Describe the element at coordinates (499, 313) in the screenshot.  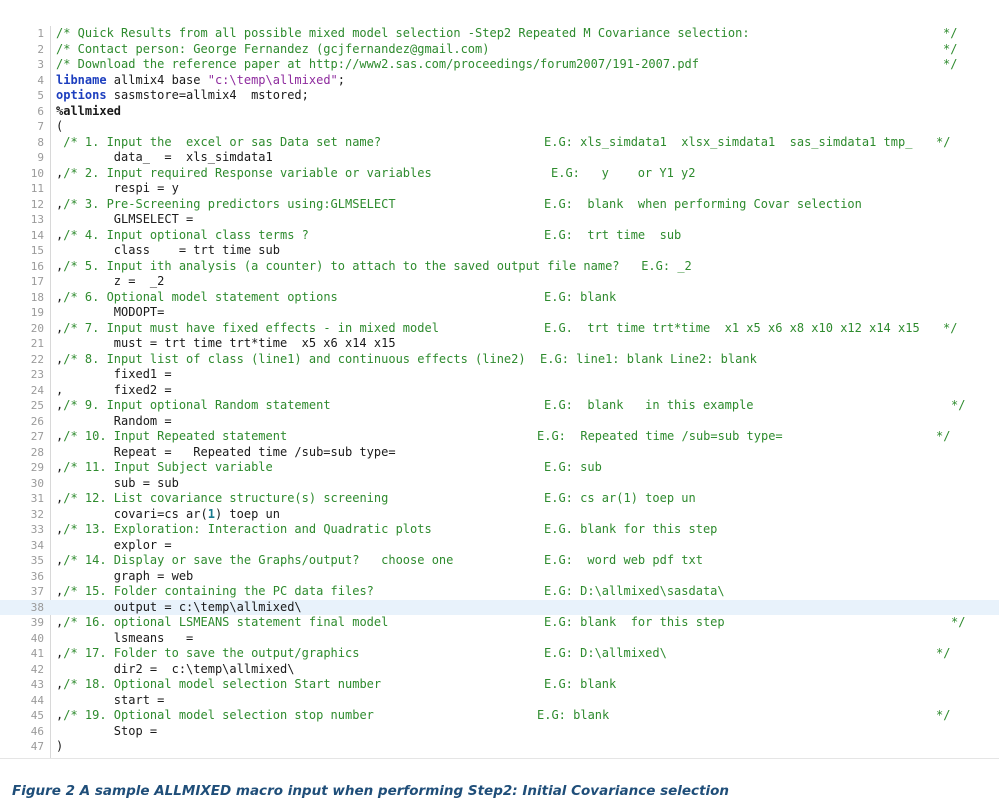
I see `code-line: 19 MODOPT=` at that location.